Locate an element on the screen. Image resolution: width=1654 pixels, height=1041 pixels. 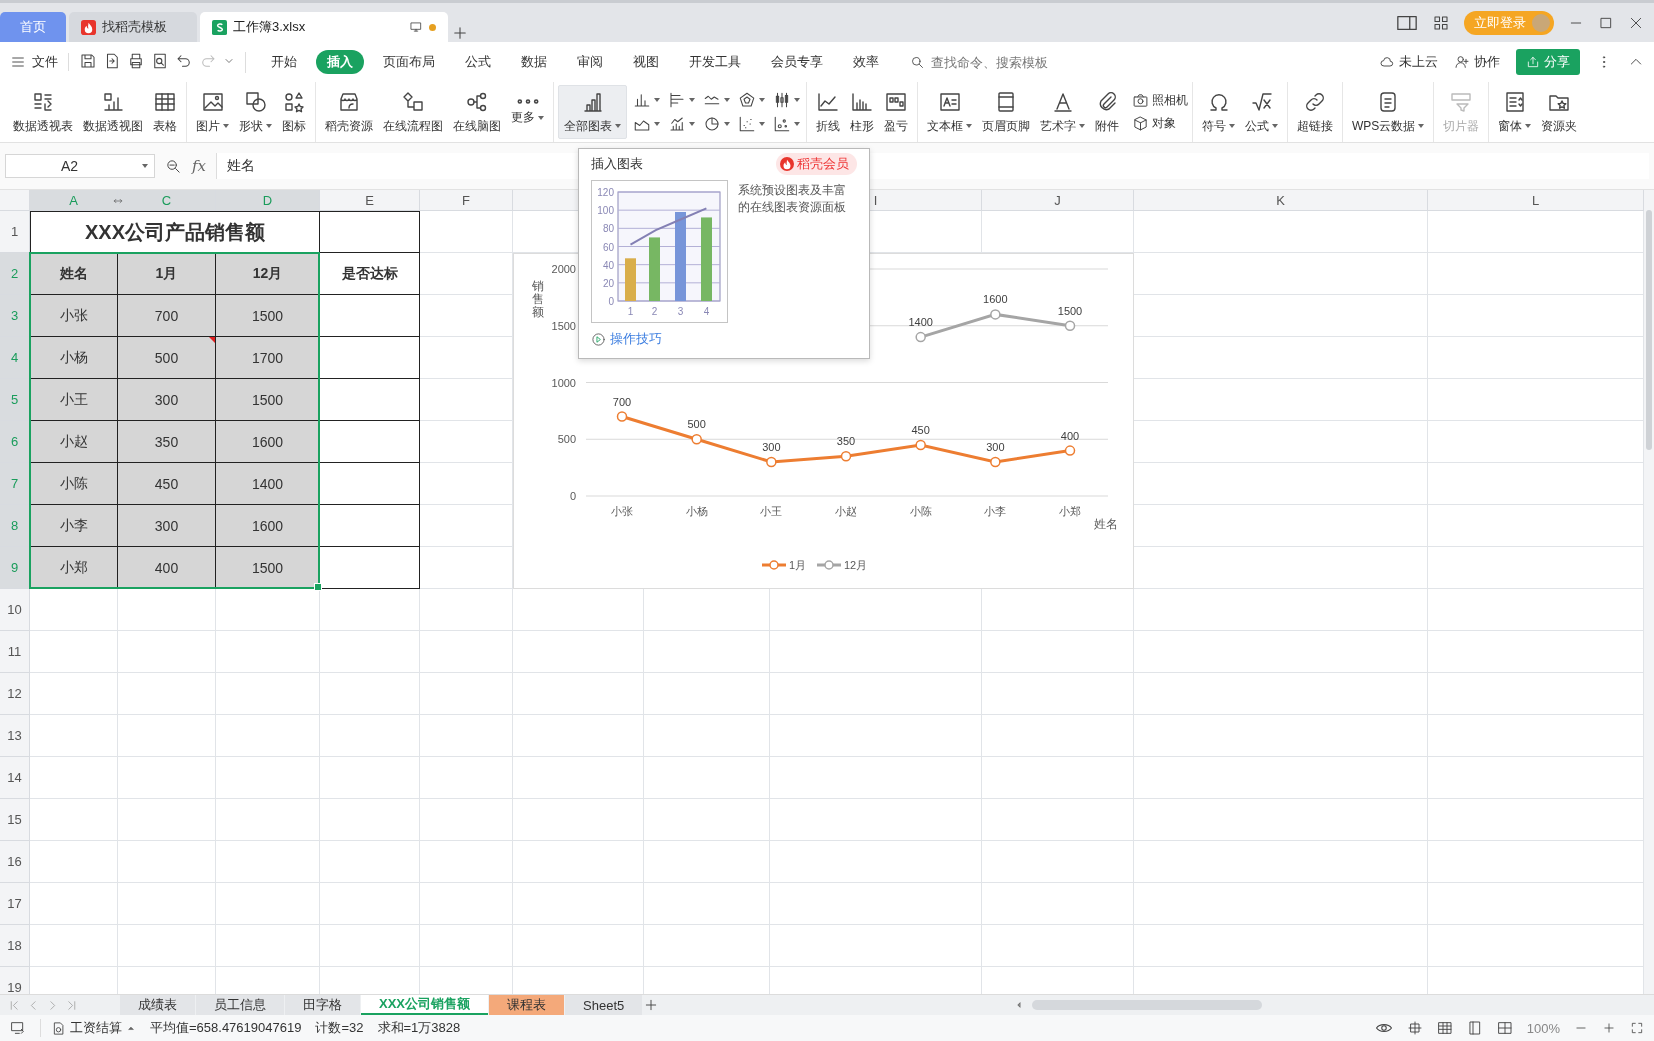
ribbon-label: 符号 is located at coordinates (1218, 126).